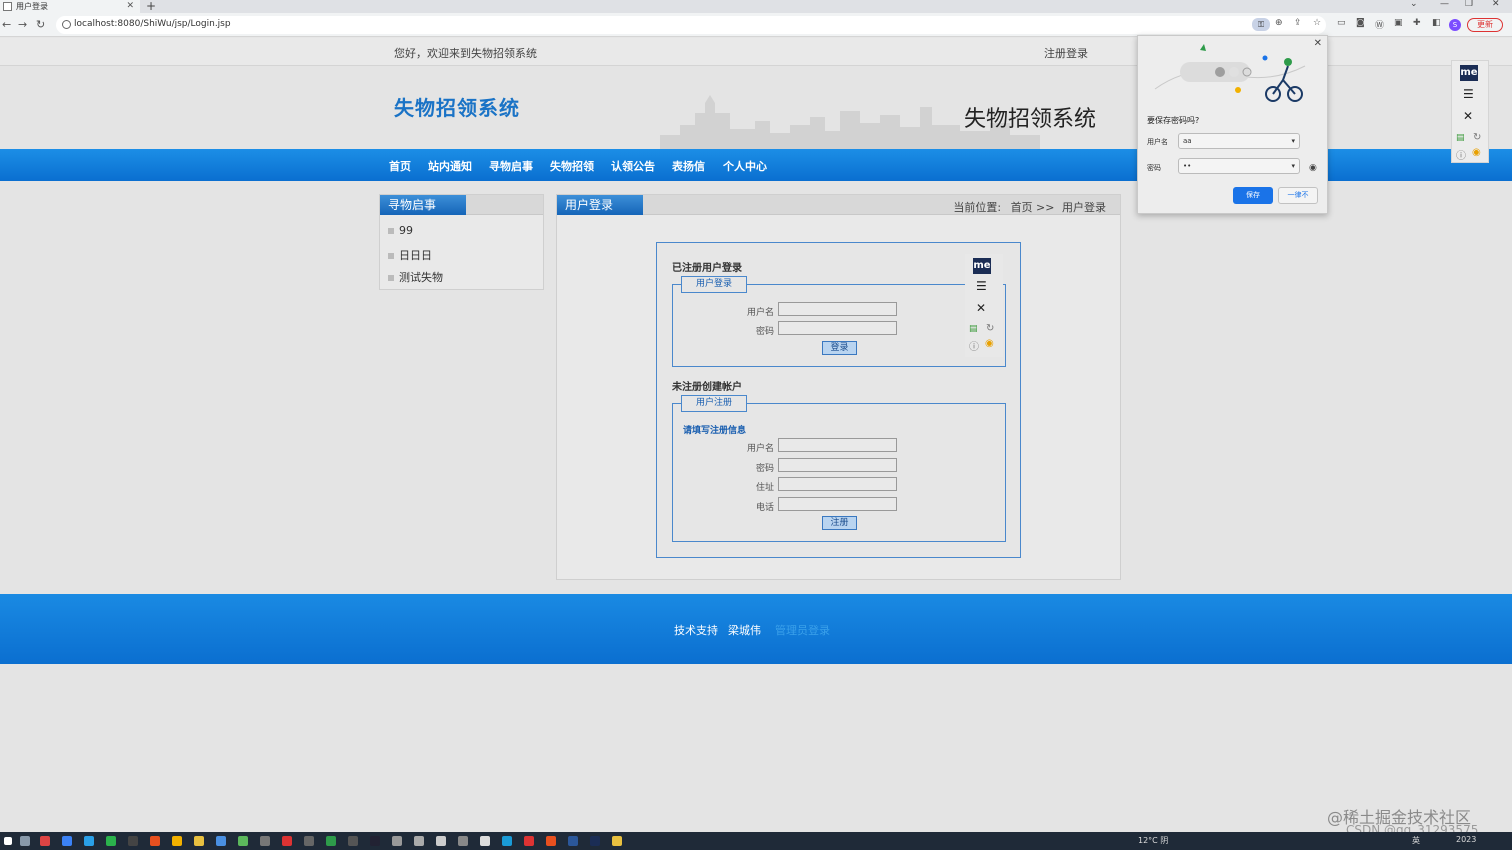 This screenshot has width=1512, height=850. I want to click on chrome-icon, so click(177, 841).